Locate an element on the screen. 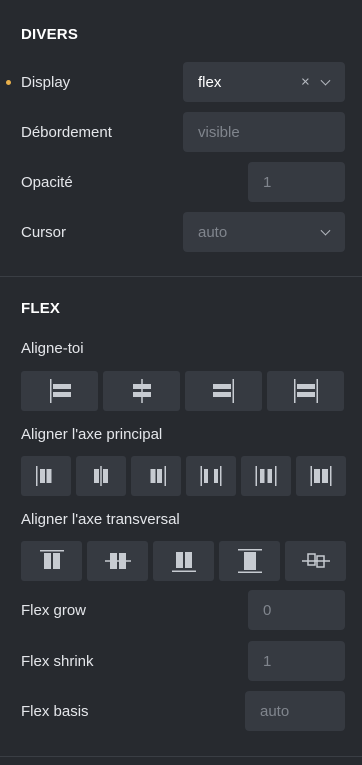 The image size is (362, 765). align-self-end-button is located at coordinates (223, 391).